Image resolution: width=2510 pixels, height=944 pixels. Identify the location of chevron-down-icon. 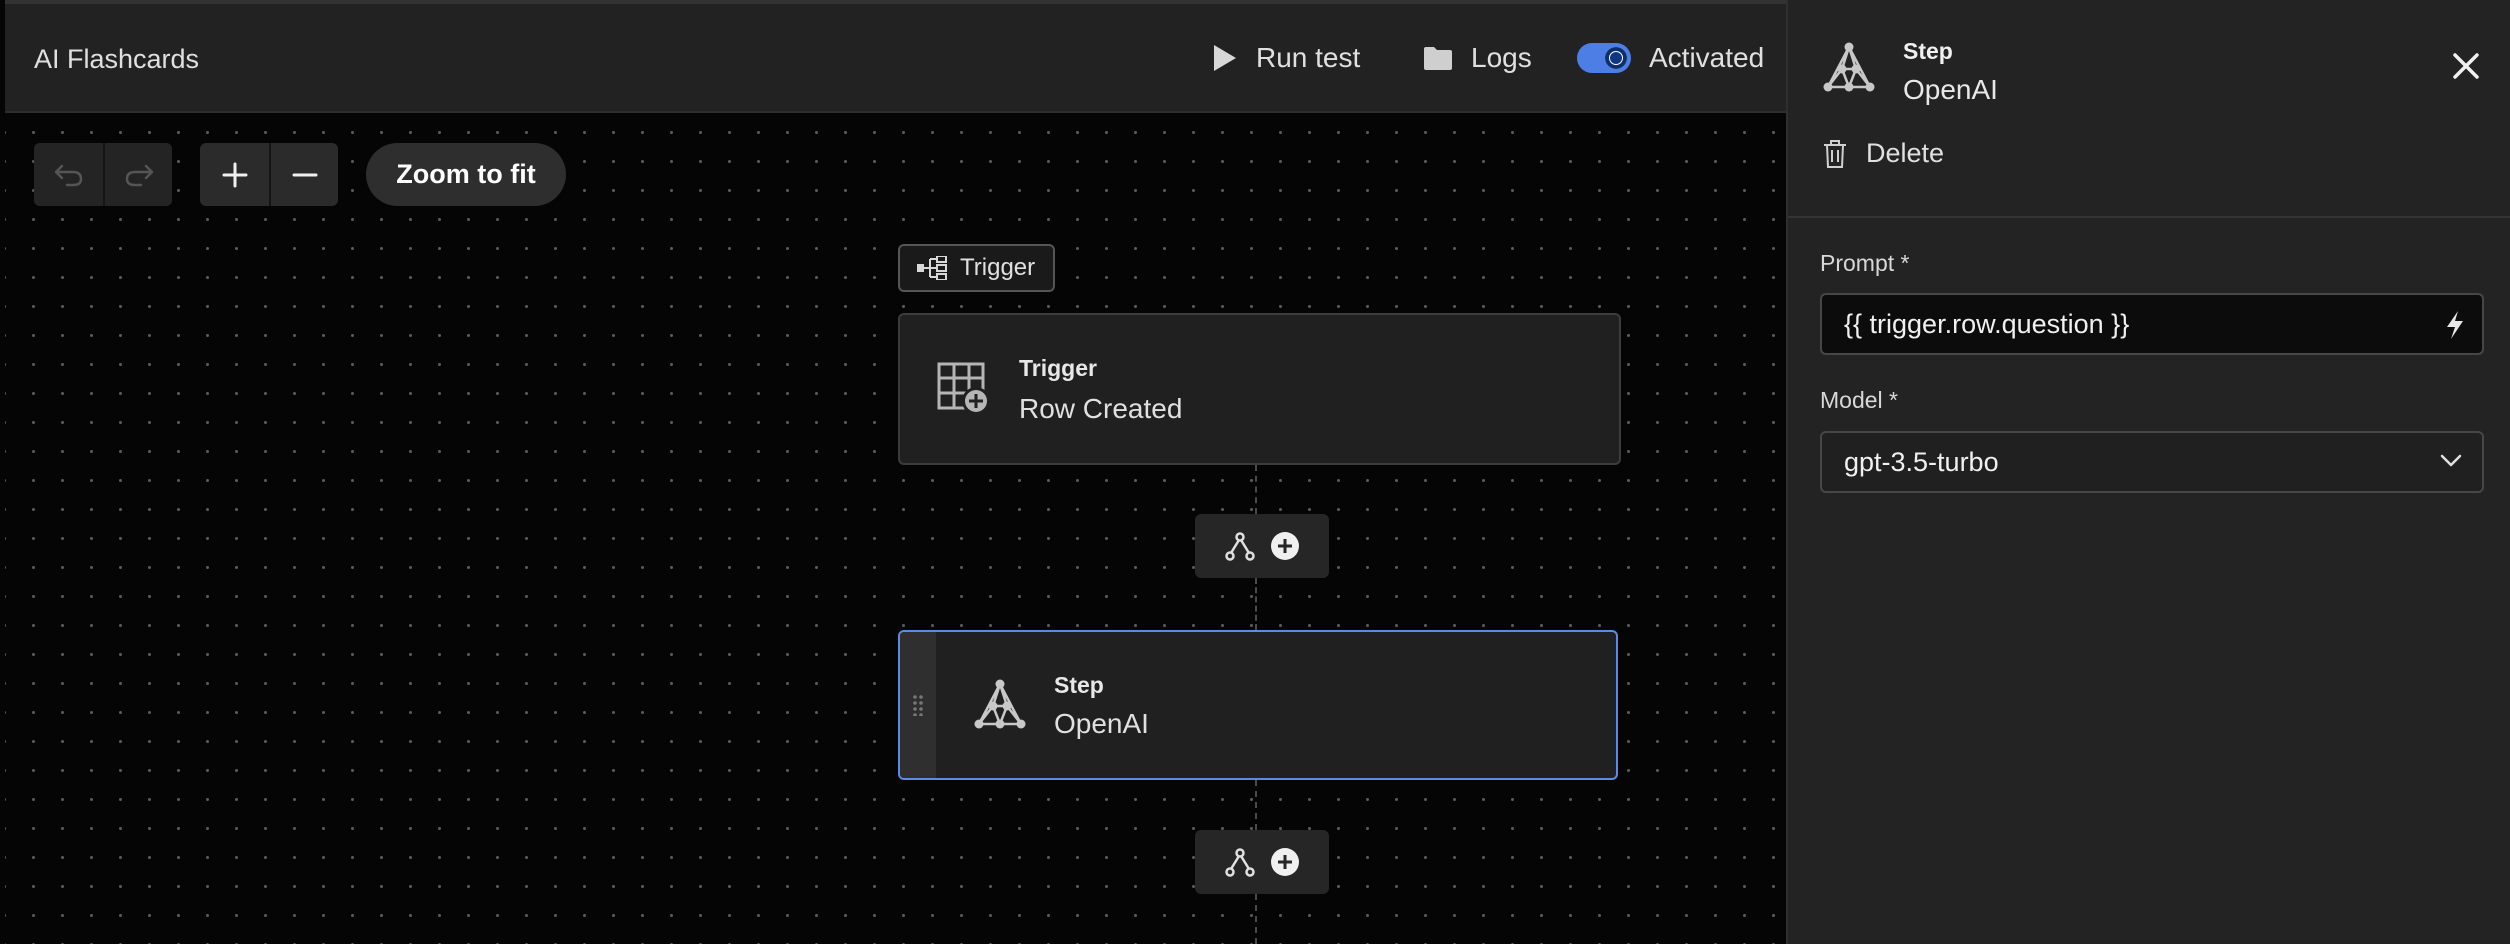
(2451, 460).